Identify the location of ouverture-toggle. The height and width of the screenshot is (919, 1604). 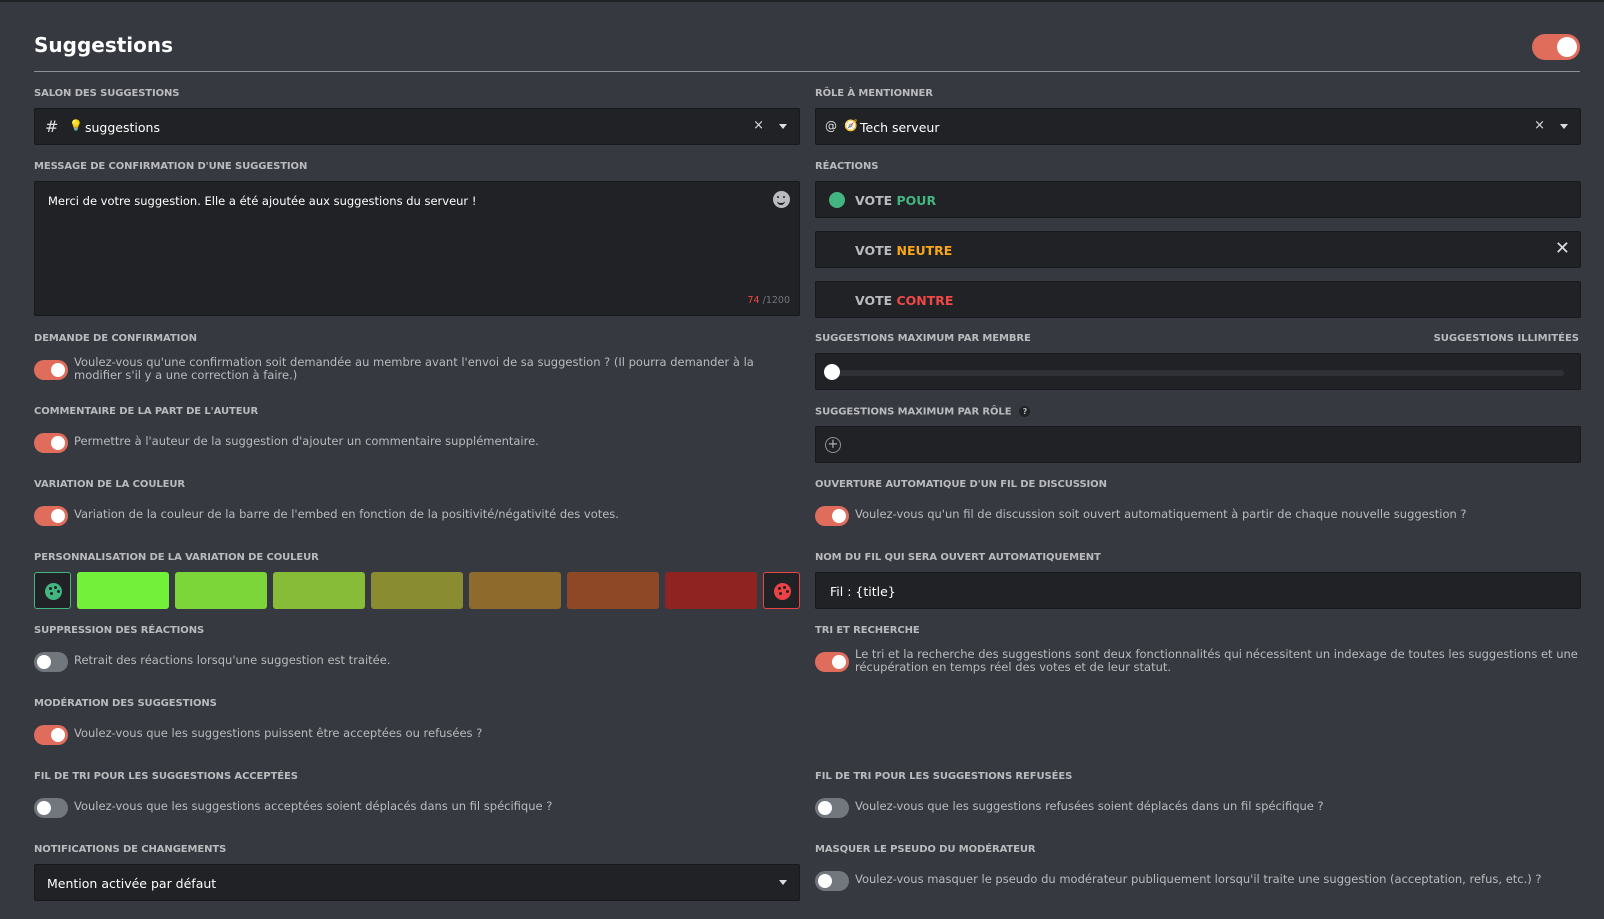
(832, 516).